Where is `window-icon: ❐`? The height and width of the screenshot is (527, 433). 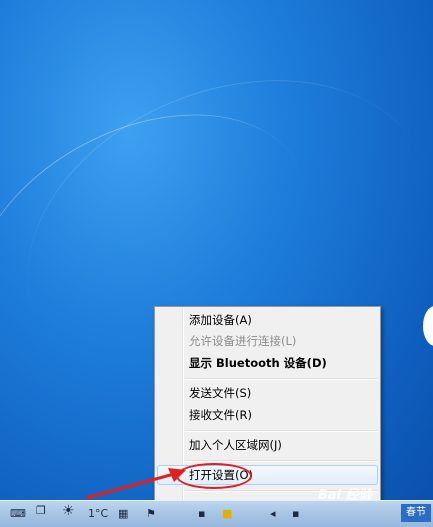 window-icon: ❐ is located at coordinates (41, 511).